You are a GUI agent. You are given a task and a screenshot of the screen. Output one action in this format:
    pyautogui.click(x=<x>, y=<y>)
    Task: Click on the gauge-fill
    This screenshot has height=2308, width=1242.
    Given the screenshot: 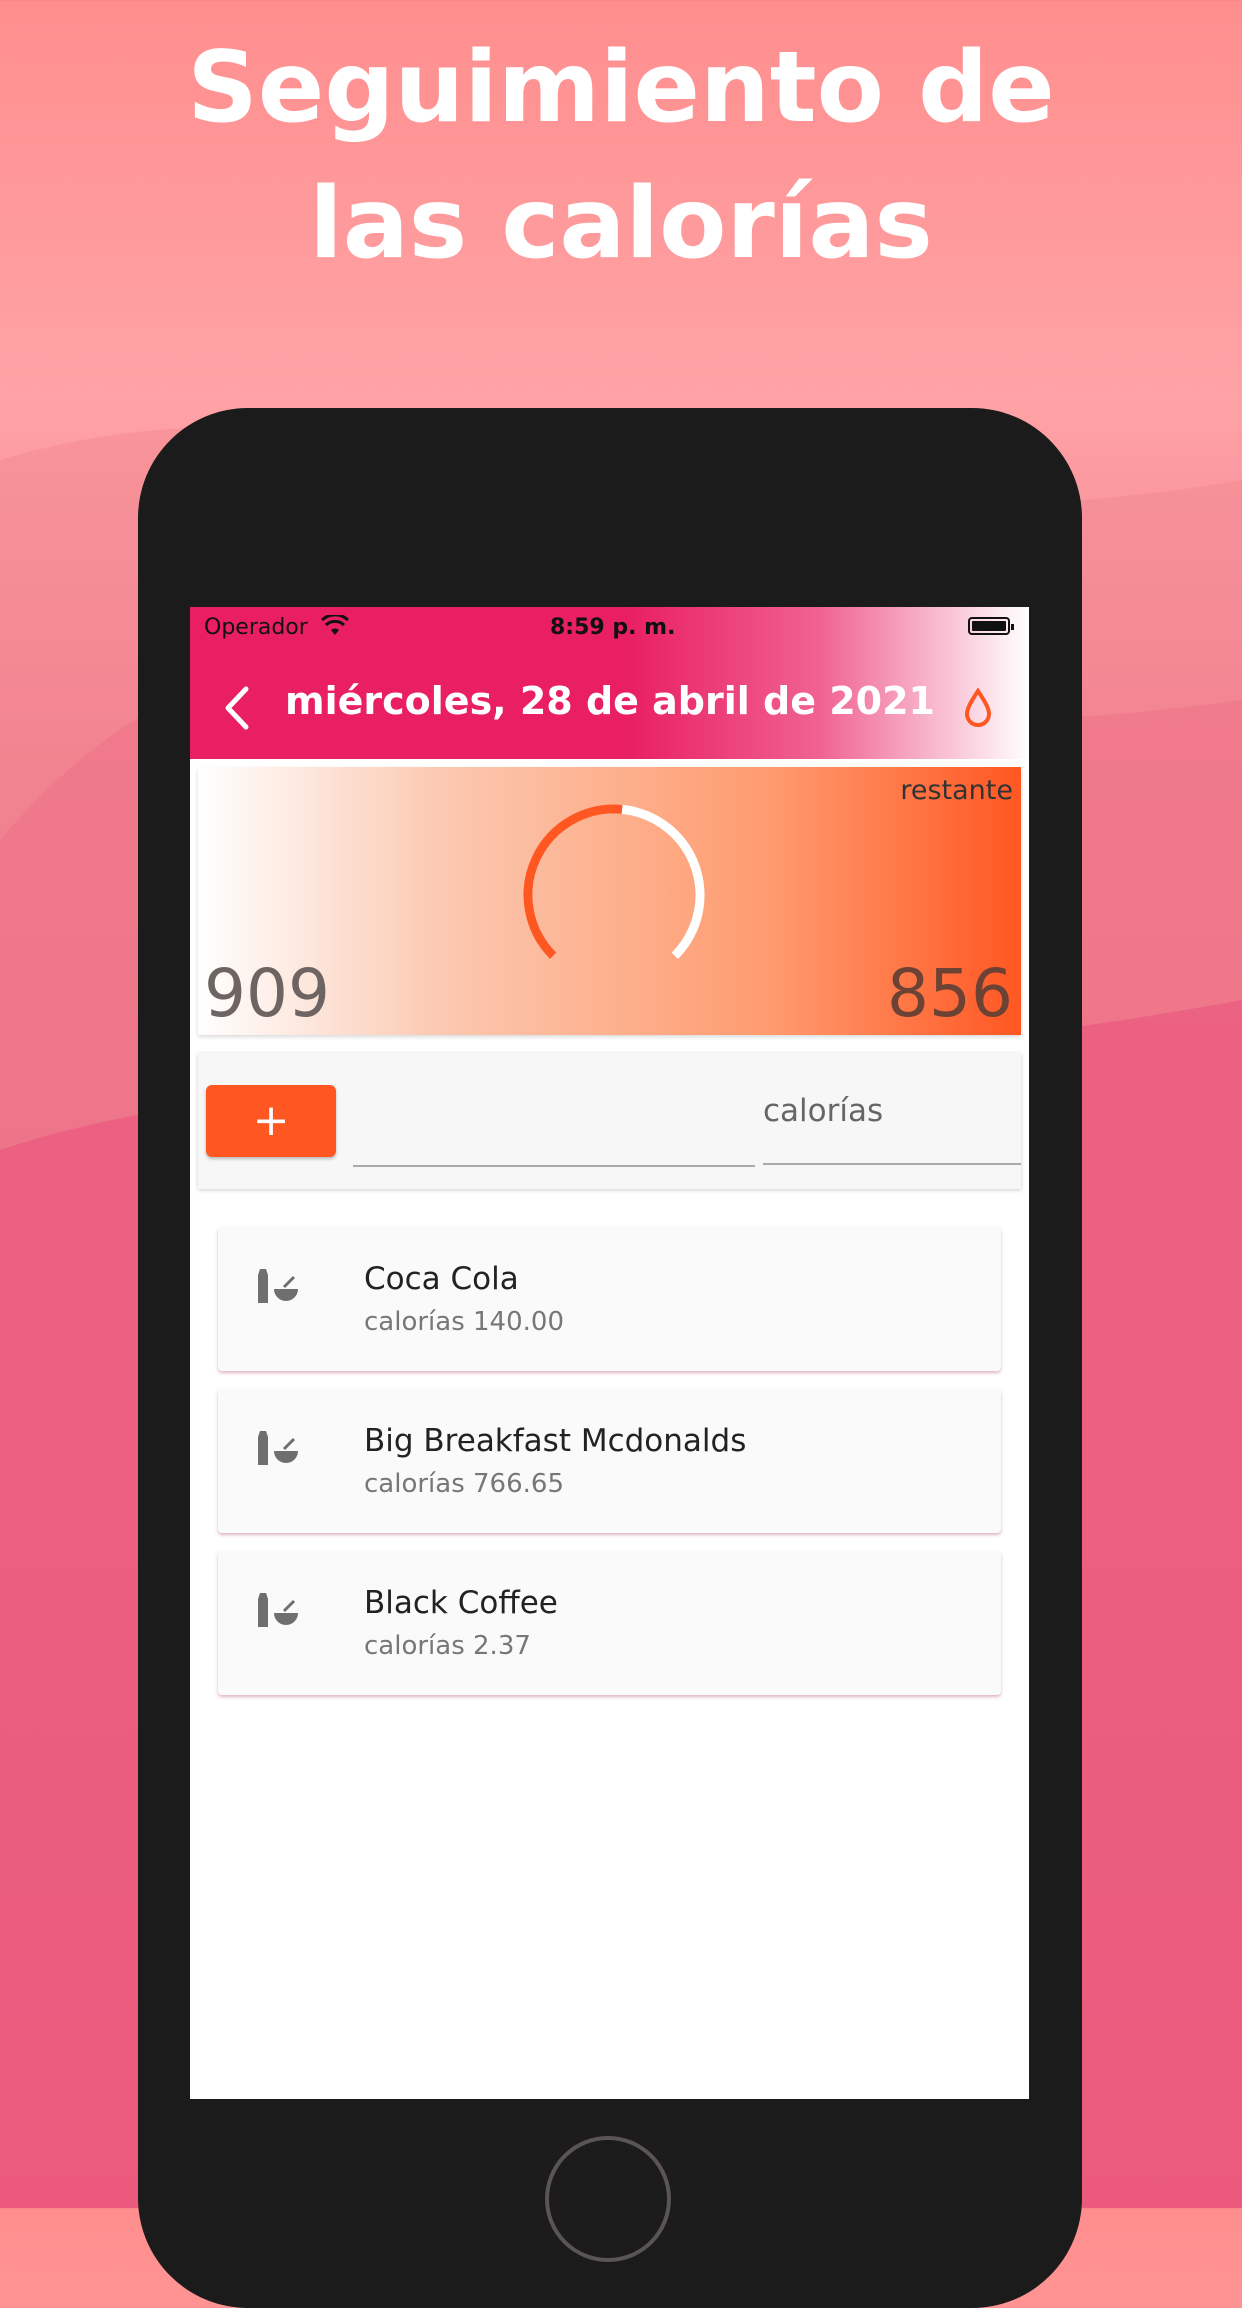 What is the action you would take?
    pyautogui.click(x=573, y=881)
    